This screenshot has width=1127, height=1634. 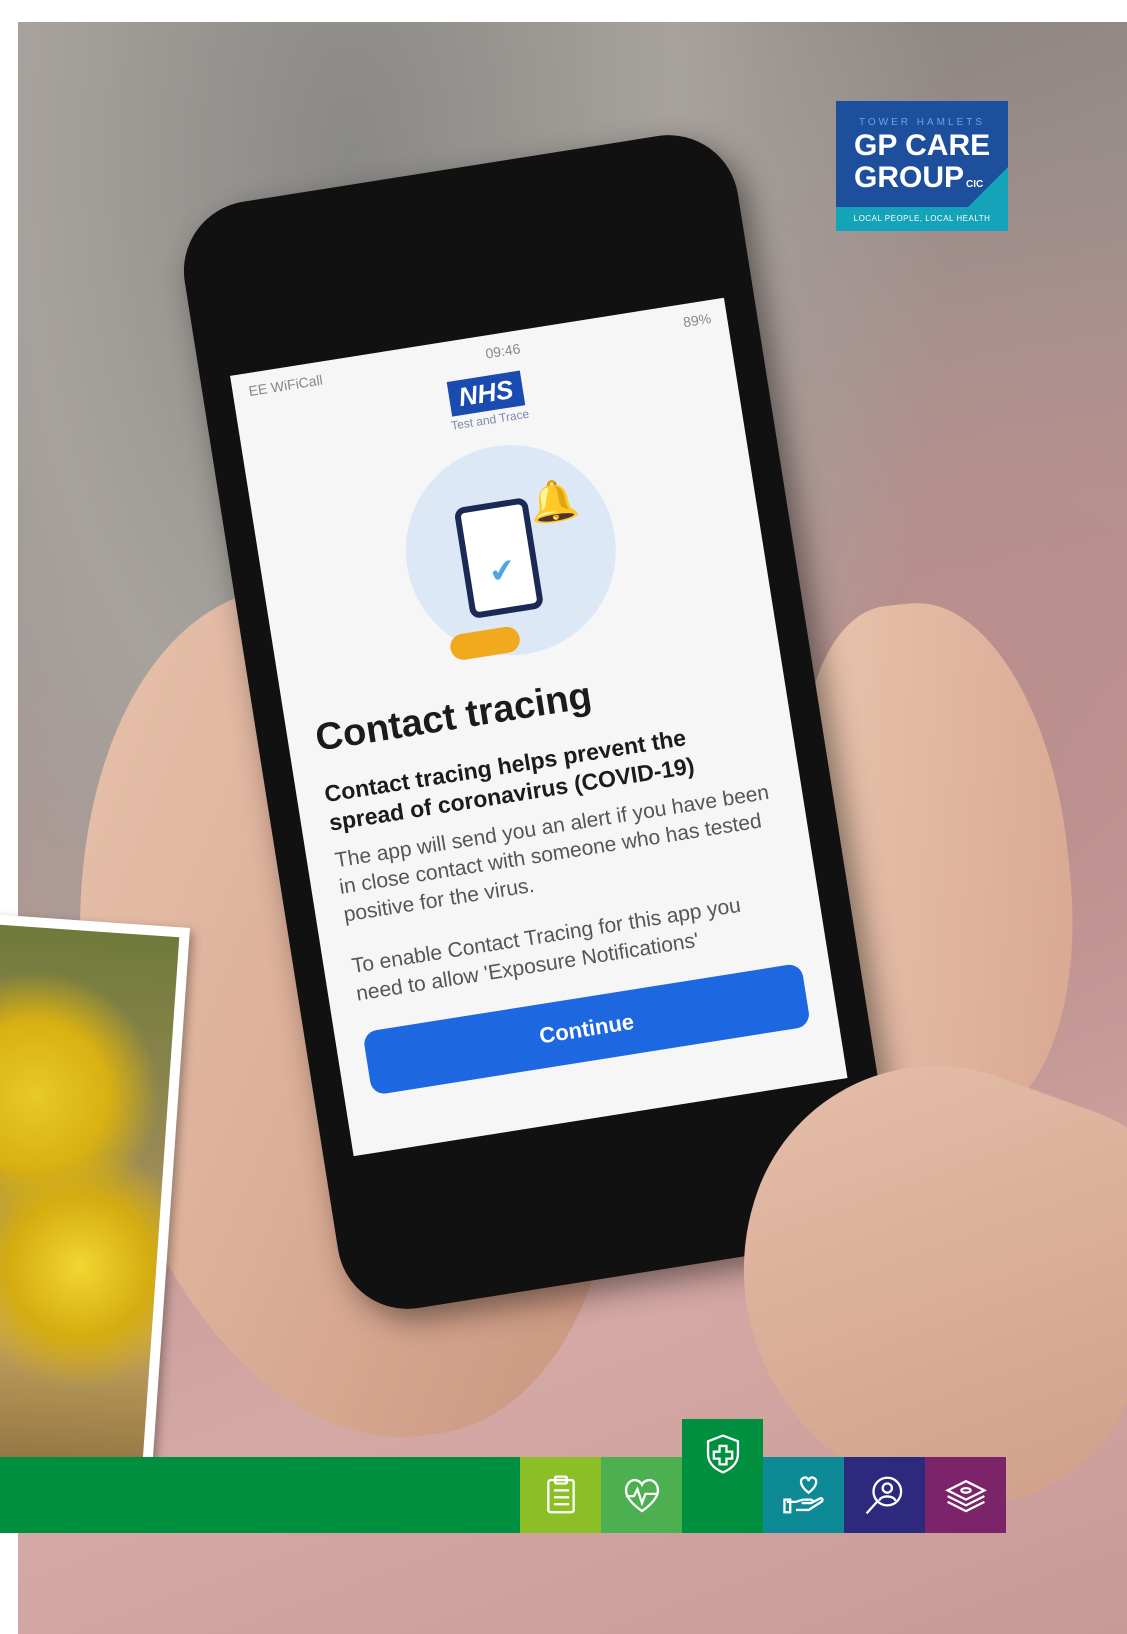 I want to click on bell-icon: 🔔, so click(x=553, y=502).